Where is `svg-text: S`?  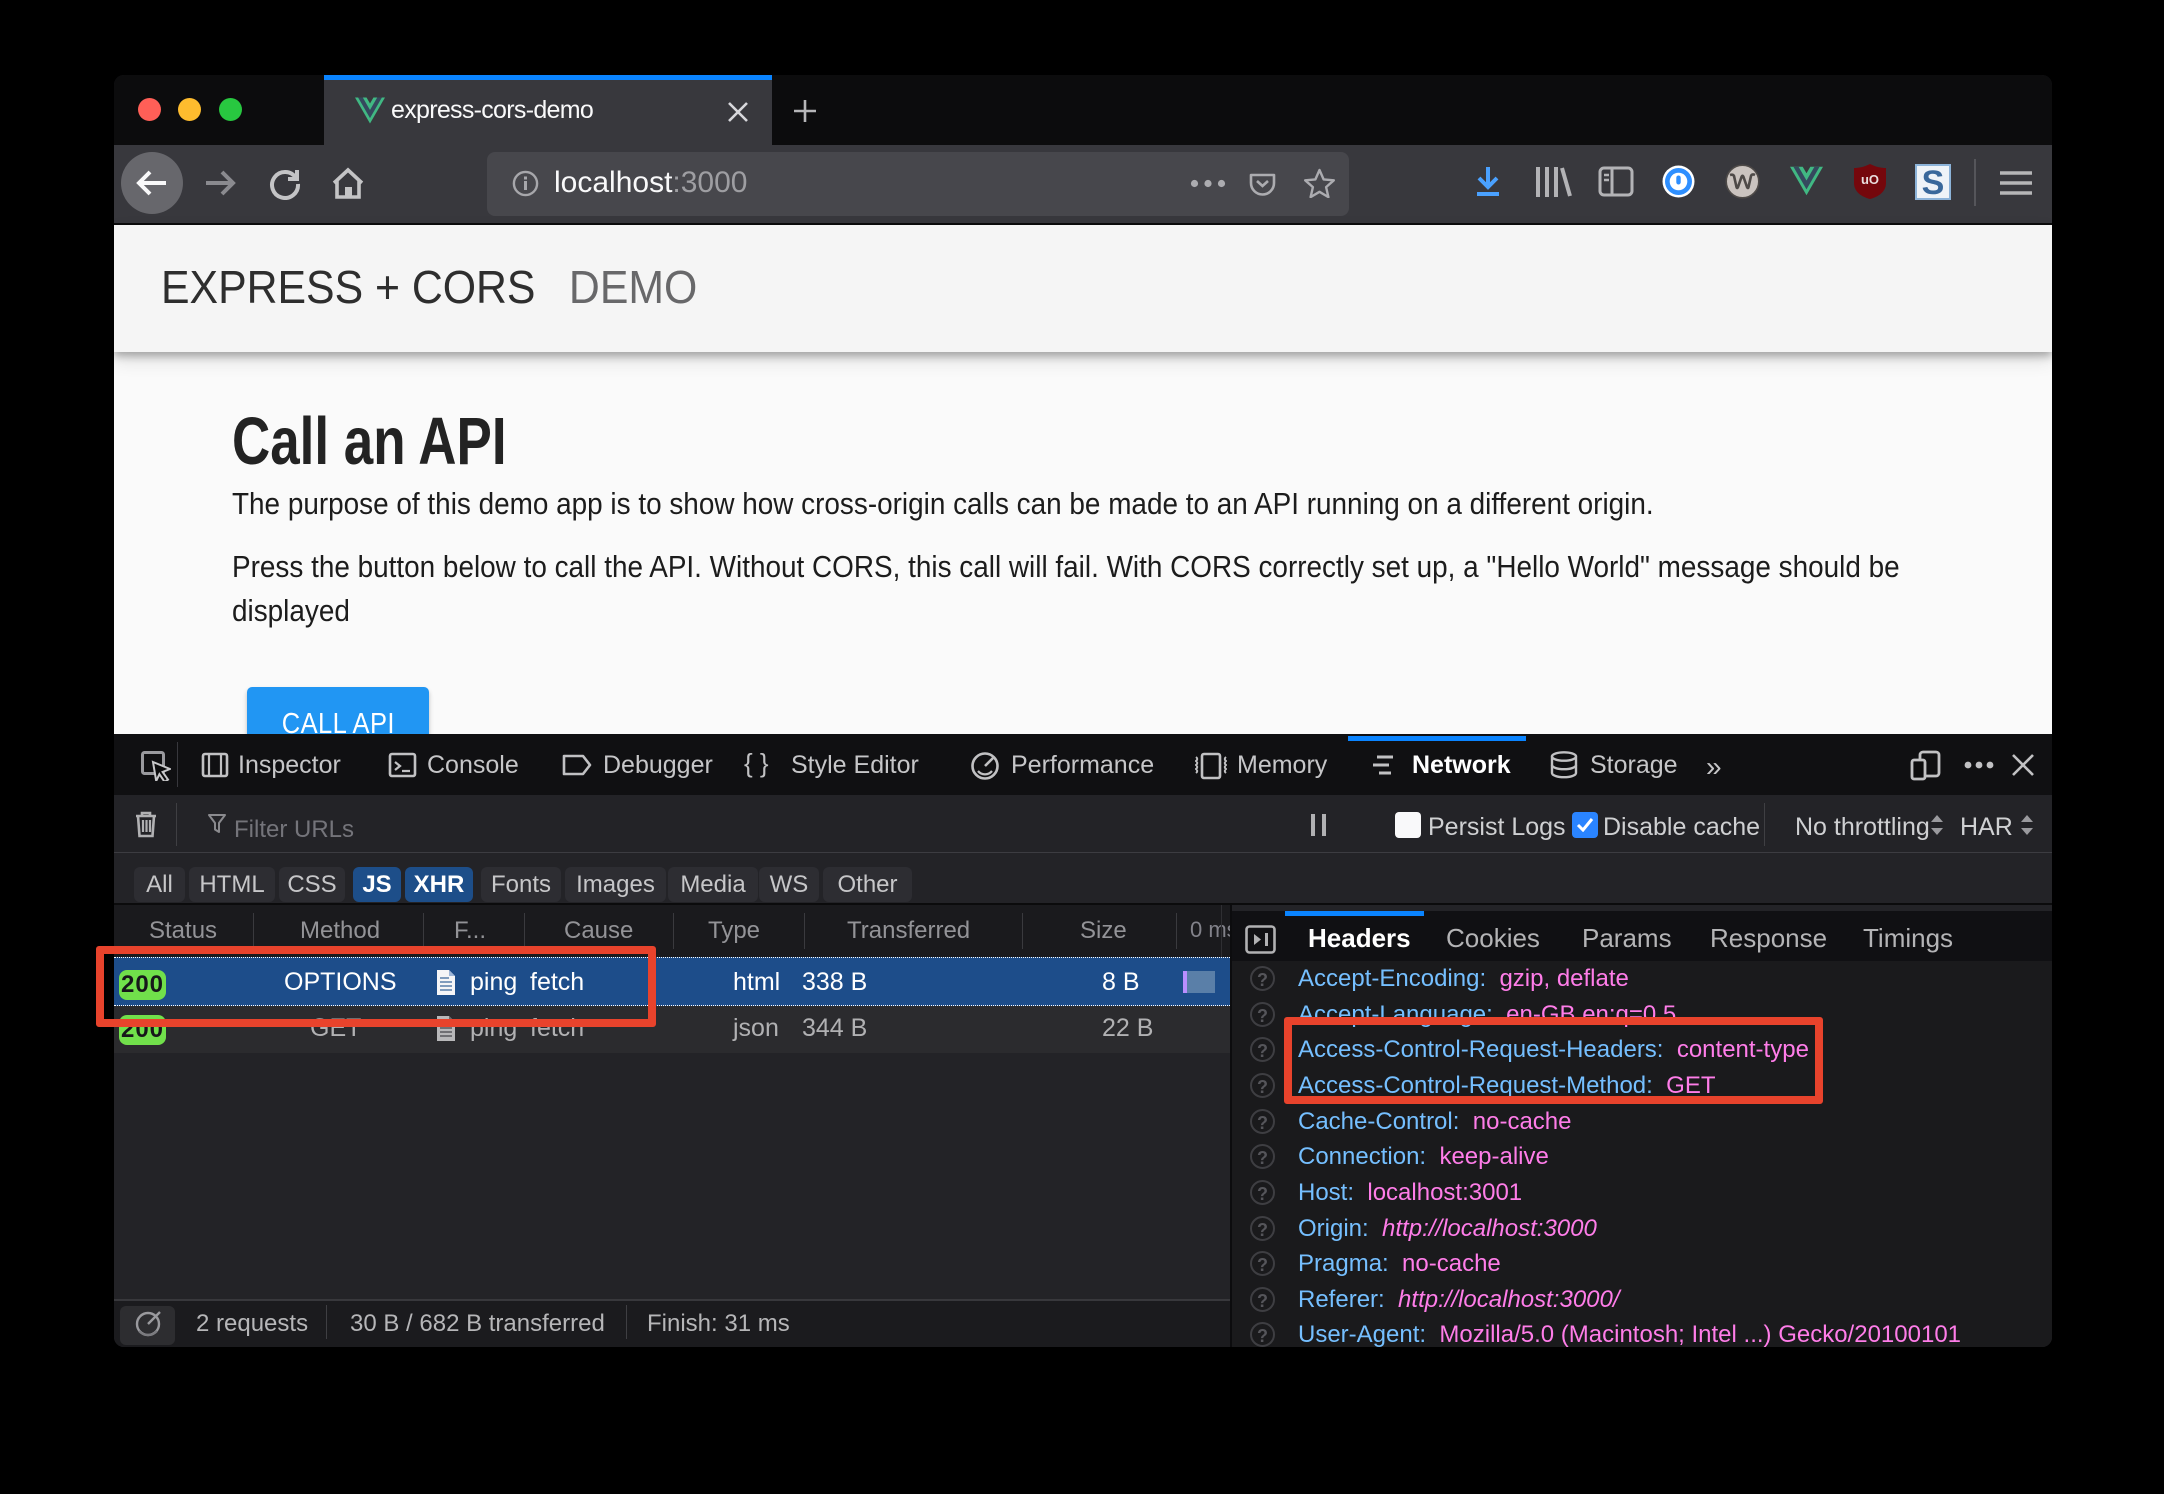 svg-text: S is located at coordinates (1933, 182).